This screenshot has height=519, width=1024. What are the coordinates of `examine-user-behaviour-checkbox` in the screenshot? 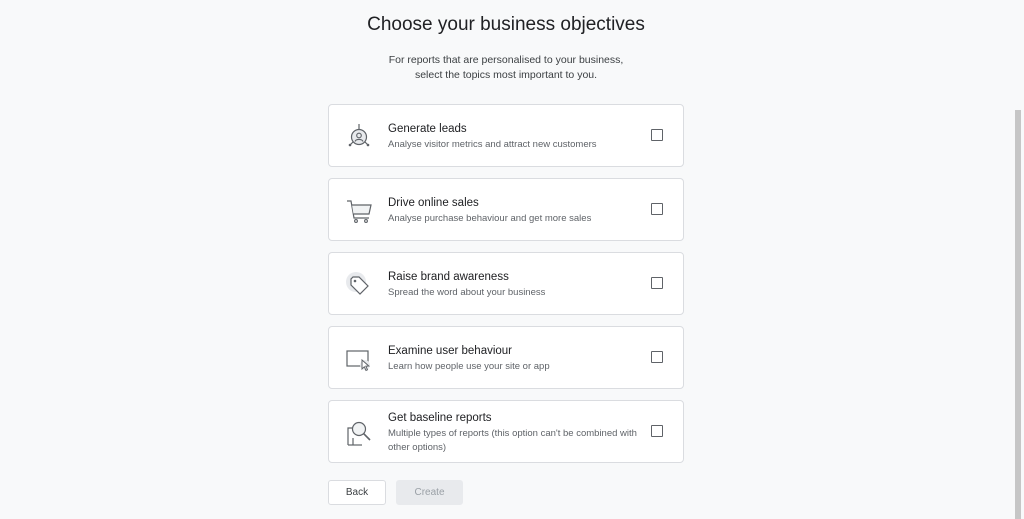 It's located at (657, 357).